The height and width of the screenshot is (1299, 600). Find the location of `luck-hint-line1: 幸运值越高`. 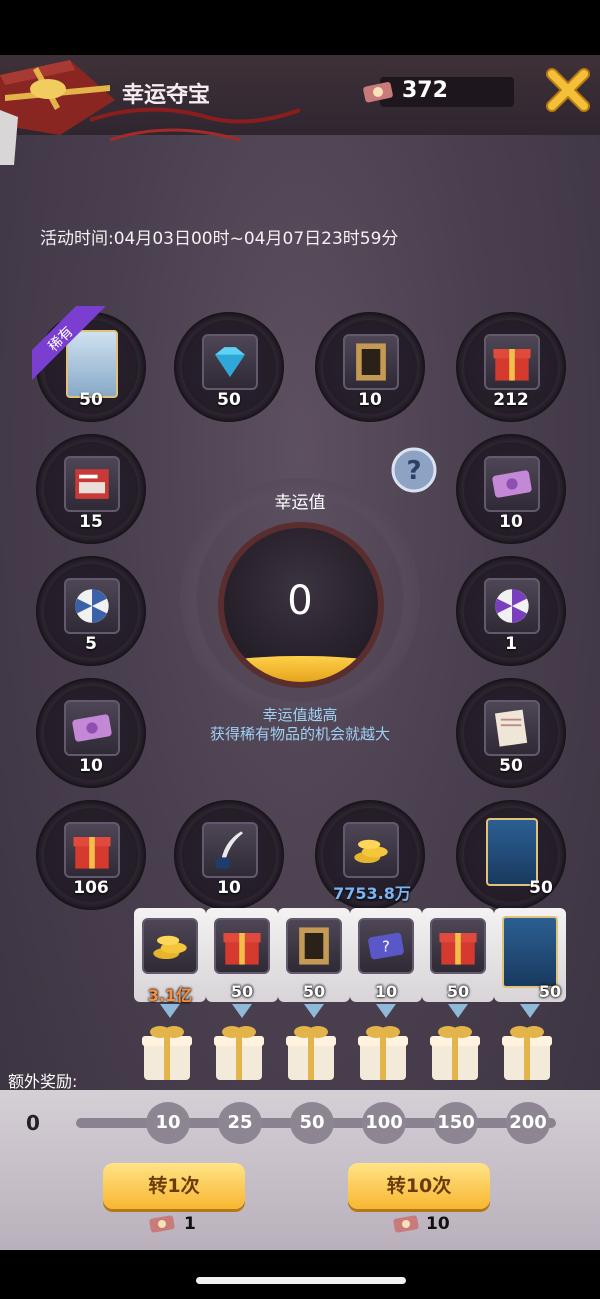

luck-hint-line1: 幸运值越高 is located at coordinates (300, 715).